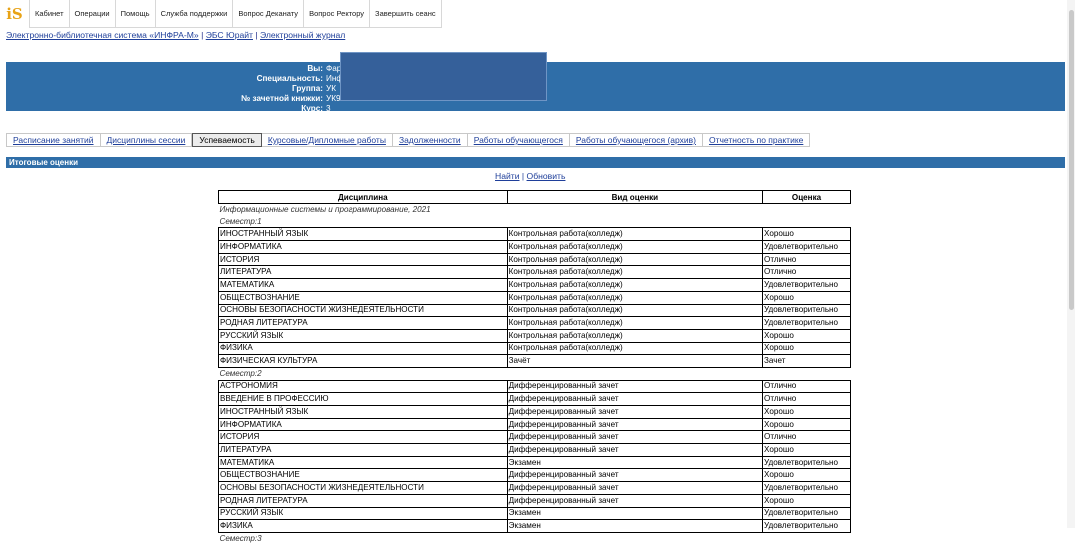  What do you see at coordinates (363, 386) in the screenshot?
I see `discipline-cell: АСТРОНОМИЯ` at bounding box center [363, 386].